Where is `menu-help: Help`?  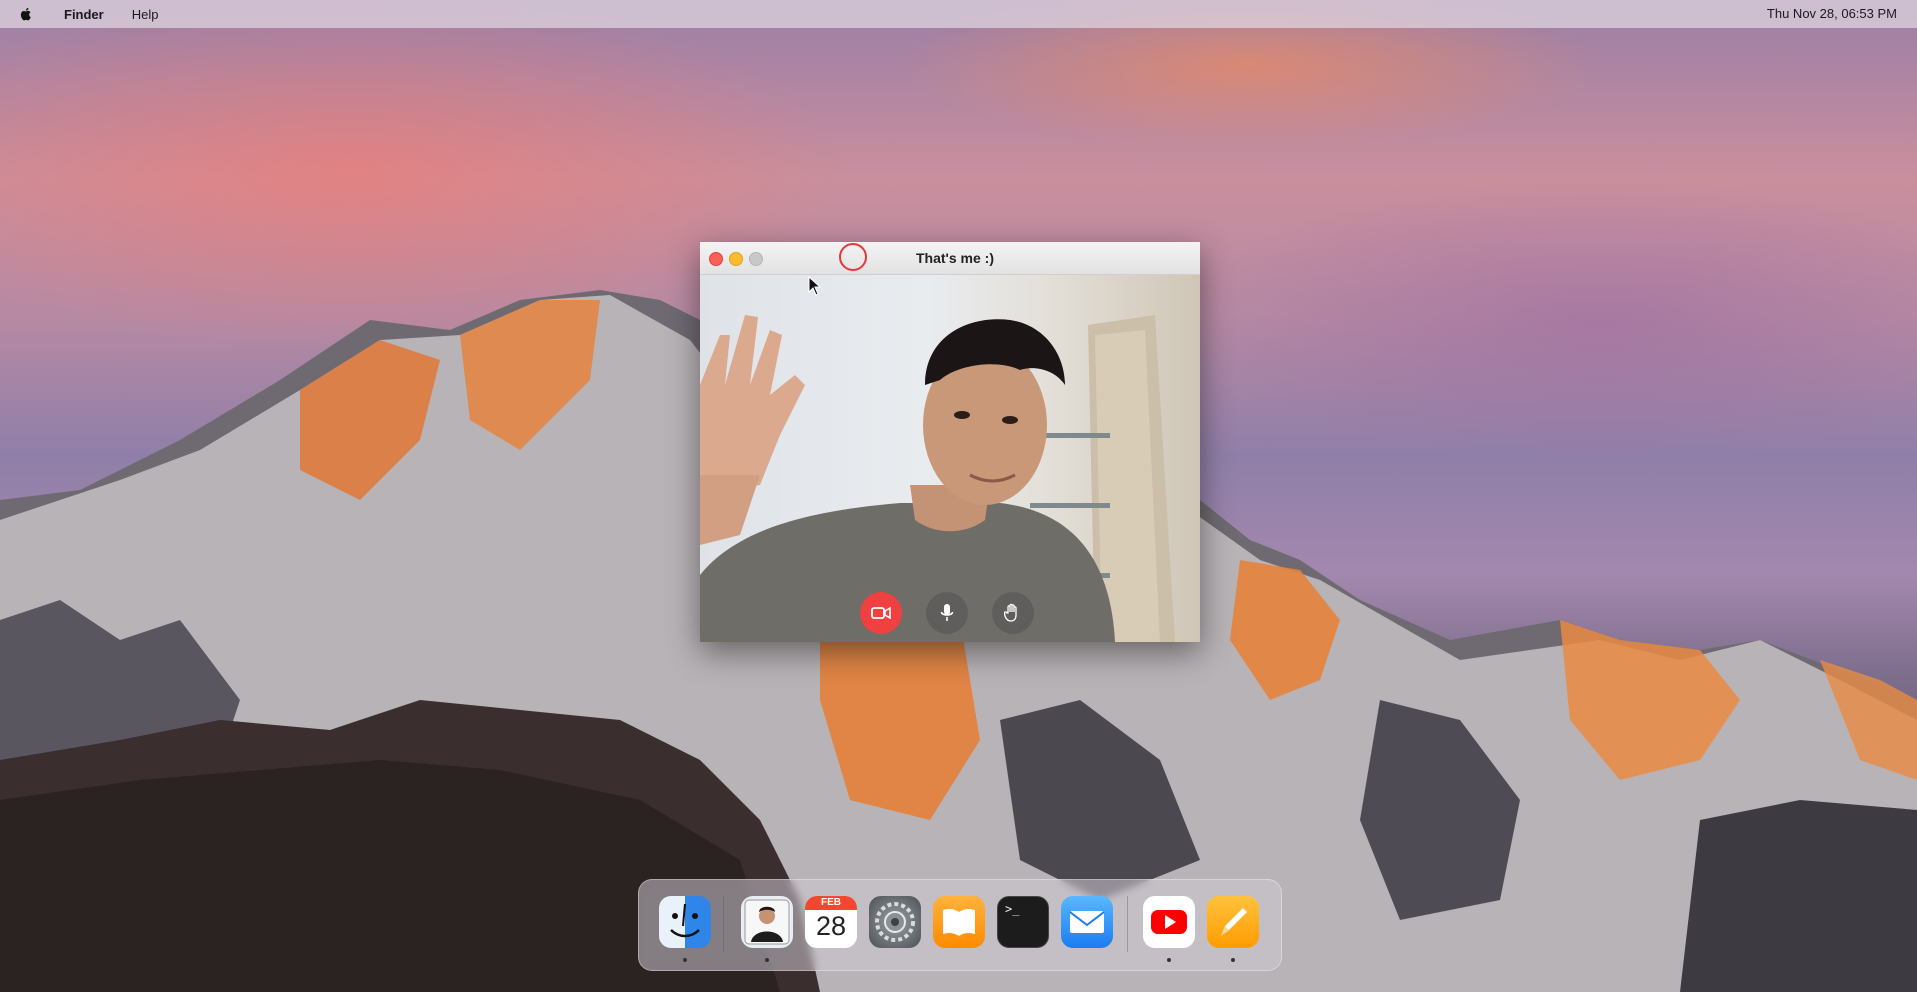 menu-help: Help is located at coordinates (145, 14).